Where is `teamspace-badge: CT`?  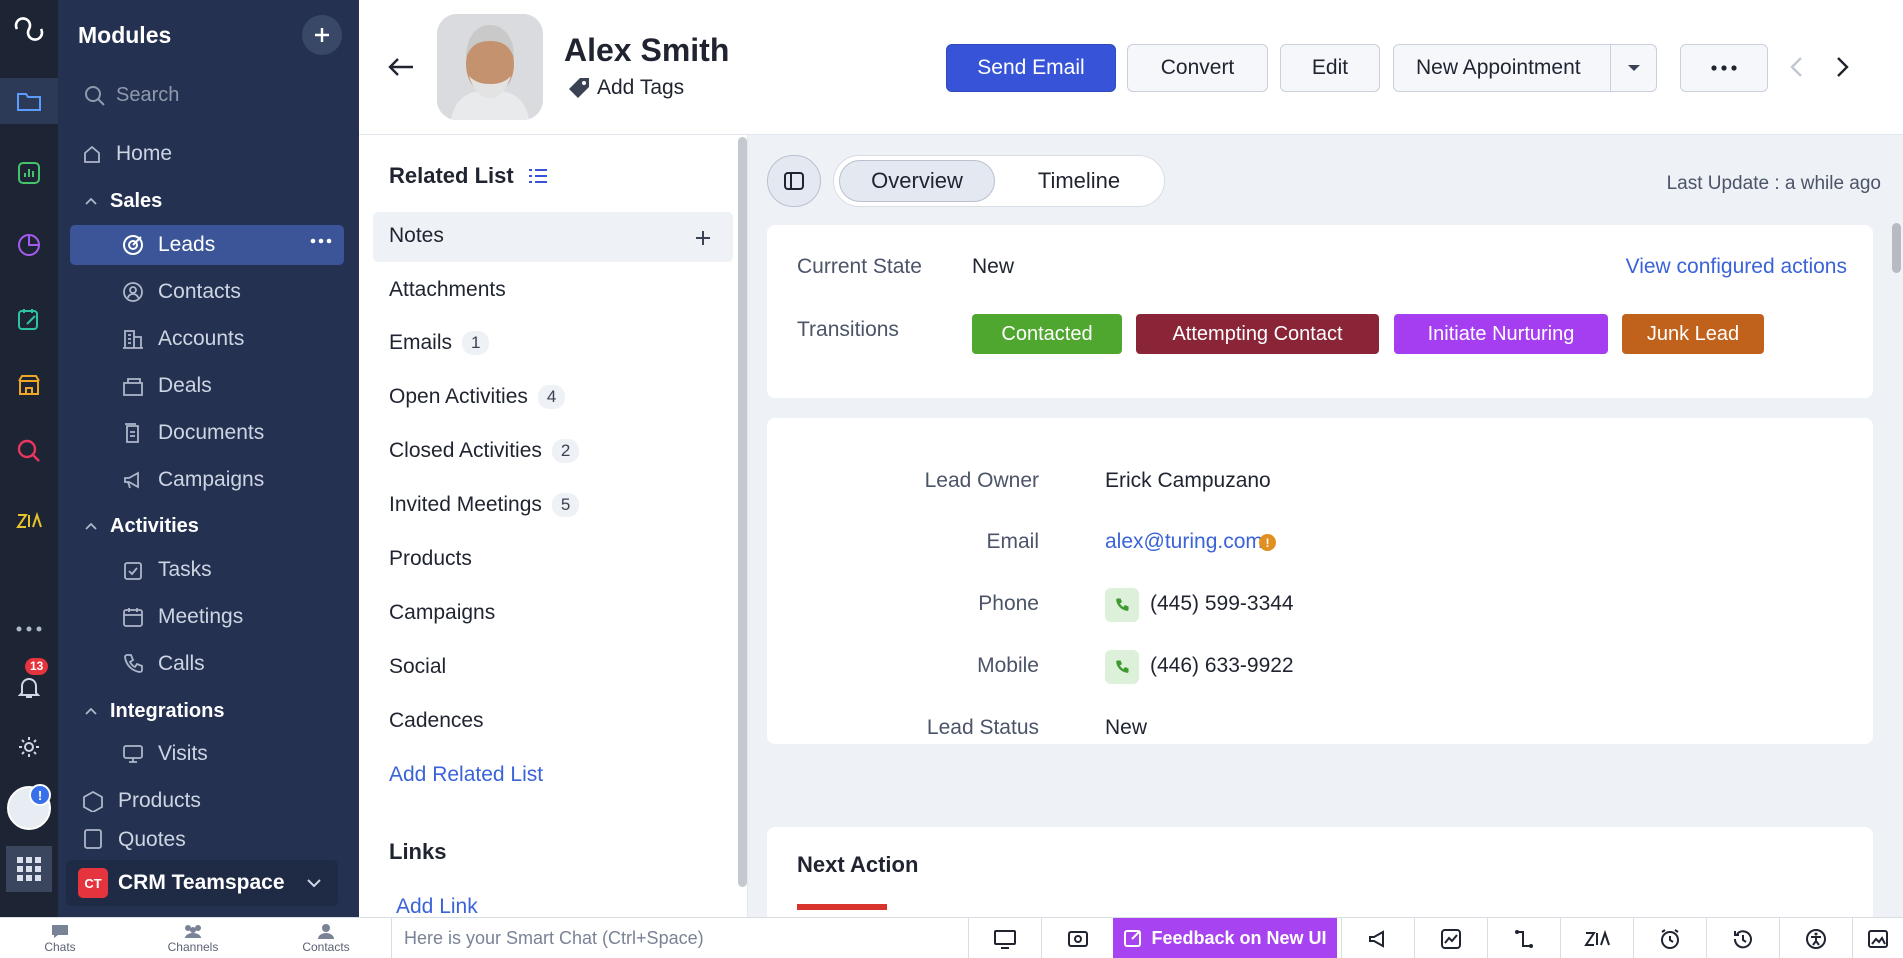 teamspace-badge: CT is located at coordinates (93, 883).